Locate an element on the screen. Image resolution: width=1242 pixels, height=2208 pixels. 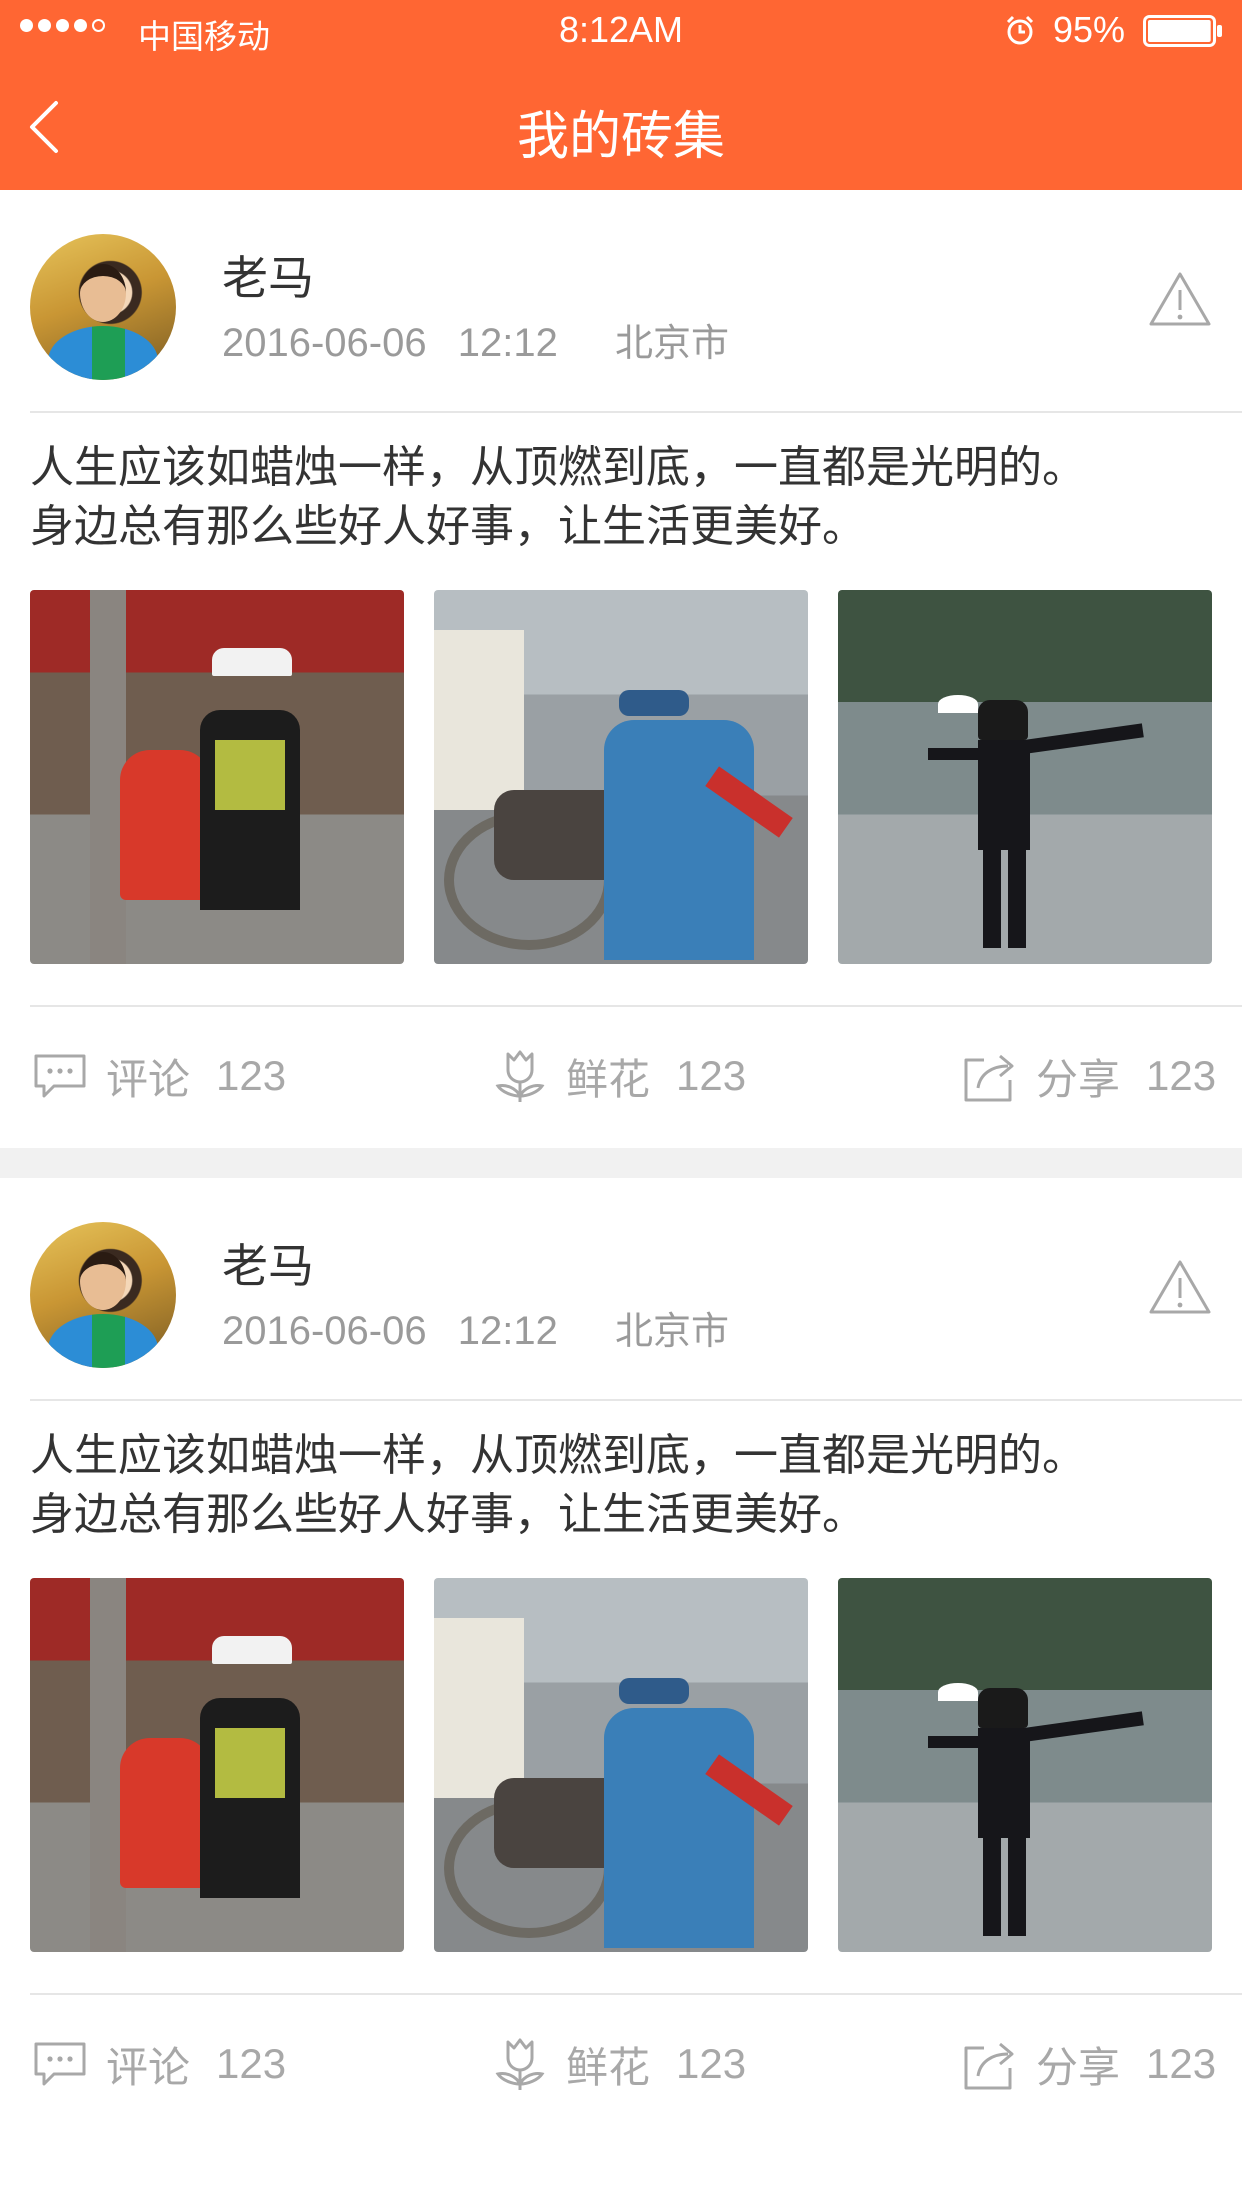
battery-icon is located at coordinates (1182, 31).